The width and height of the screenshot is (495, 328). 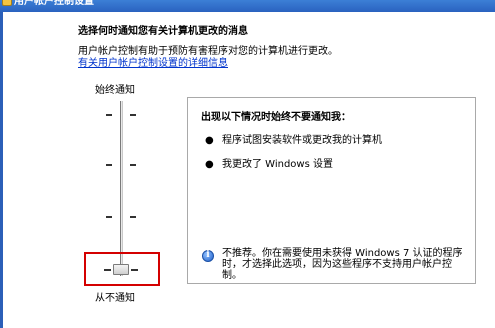 I want to click on slider-bottom-label: 从不通知, so click(x=115, y=298).